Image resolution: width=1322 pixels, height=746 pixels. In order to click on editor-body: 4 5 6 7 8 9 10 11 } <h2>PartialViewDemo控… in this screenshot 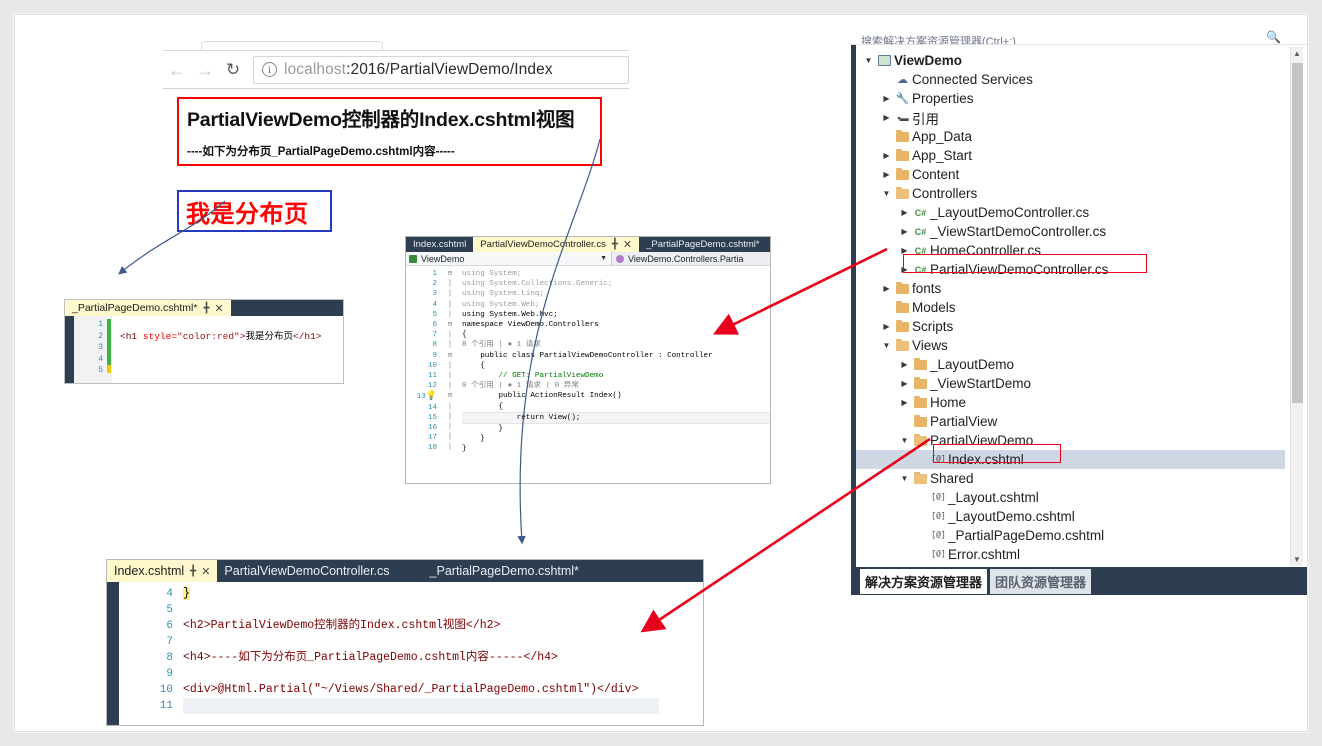, I will do `click(405, 653)`.